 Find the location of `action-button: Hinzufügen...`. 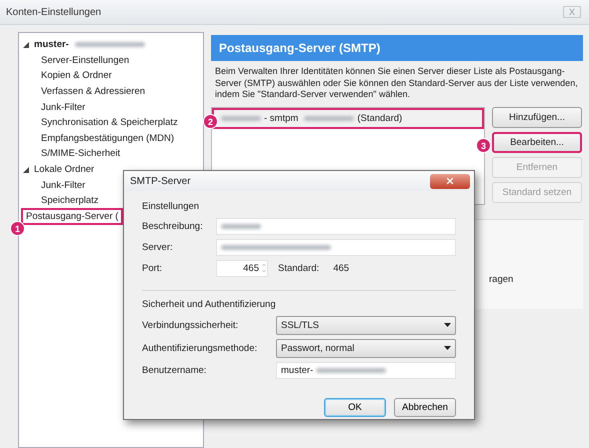

action-button: Hinzufügen... is located at coordinates (537, 117).